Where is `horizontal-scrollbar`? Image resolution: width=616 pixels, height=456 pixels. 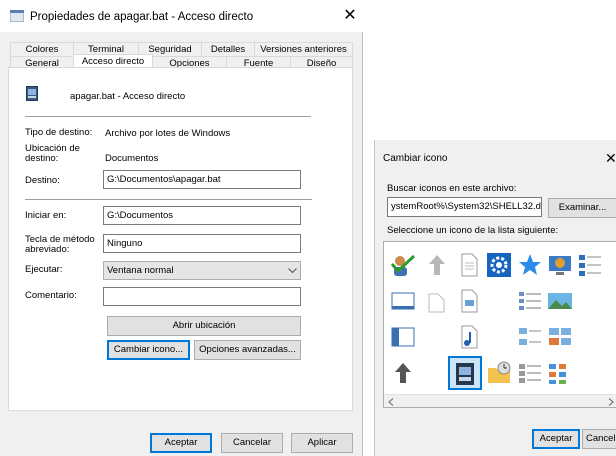
horizontal-scrollbar is located at coordinates (500, 400).